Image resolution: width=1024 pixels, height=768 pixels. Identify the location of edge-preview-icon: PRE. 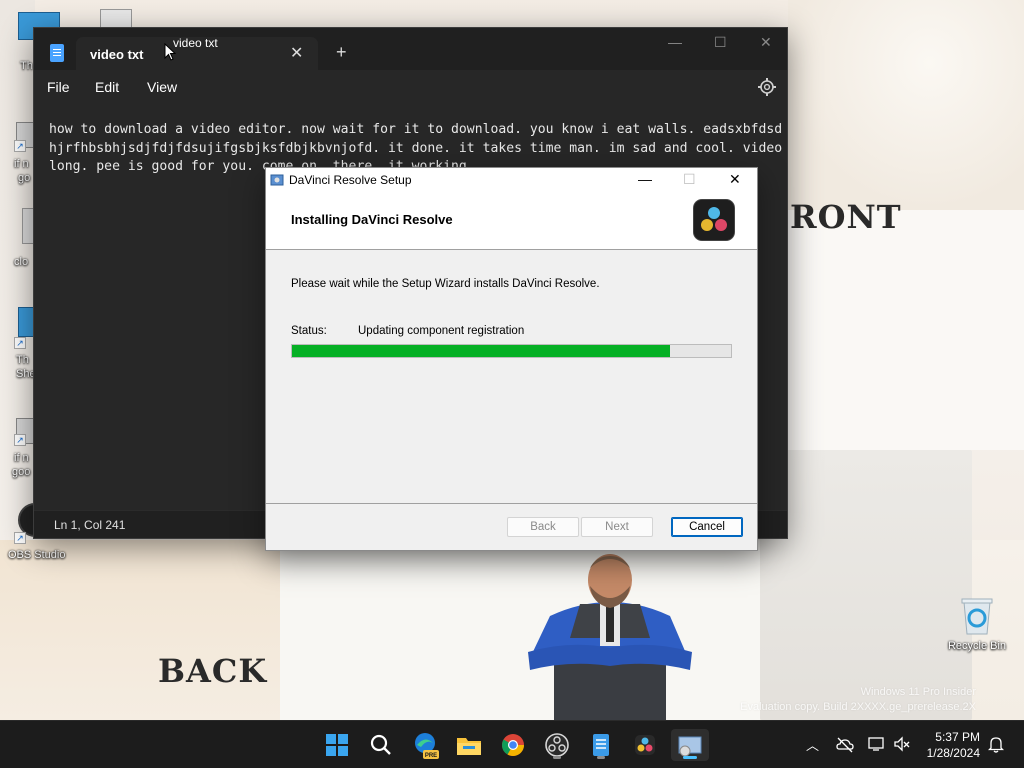
(427, 746).